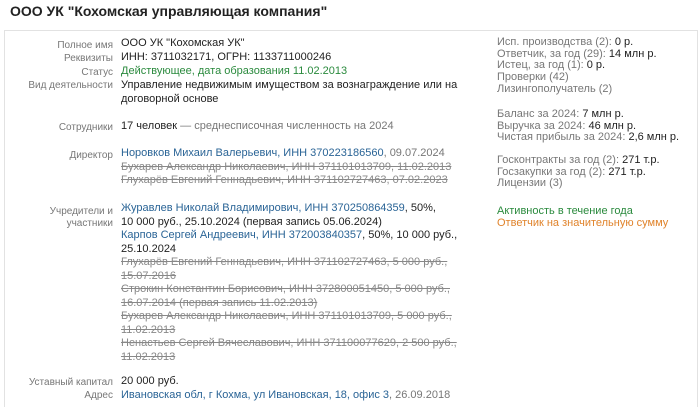 The image size is (700, 407). What do you see at coordinates (553, 171) in the screenshot?
I see `sidebar-purchases-label: Госзакупки за год (2):` at bounding box center [553, 171].